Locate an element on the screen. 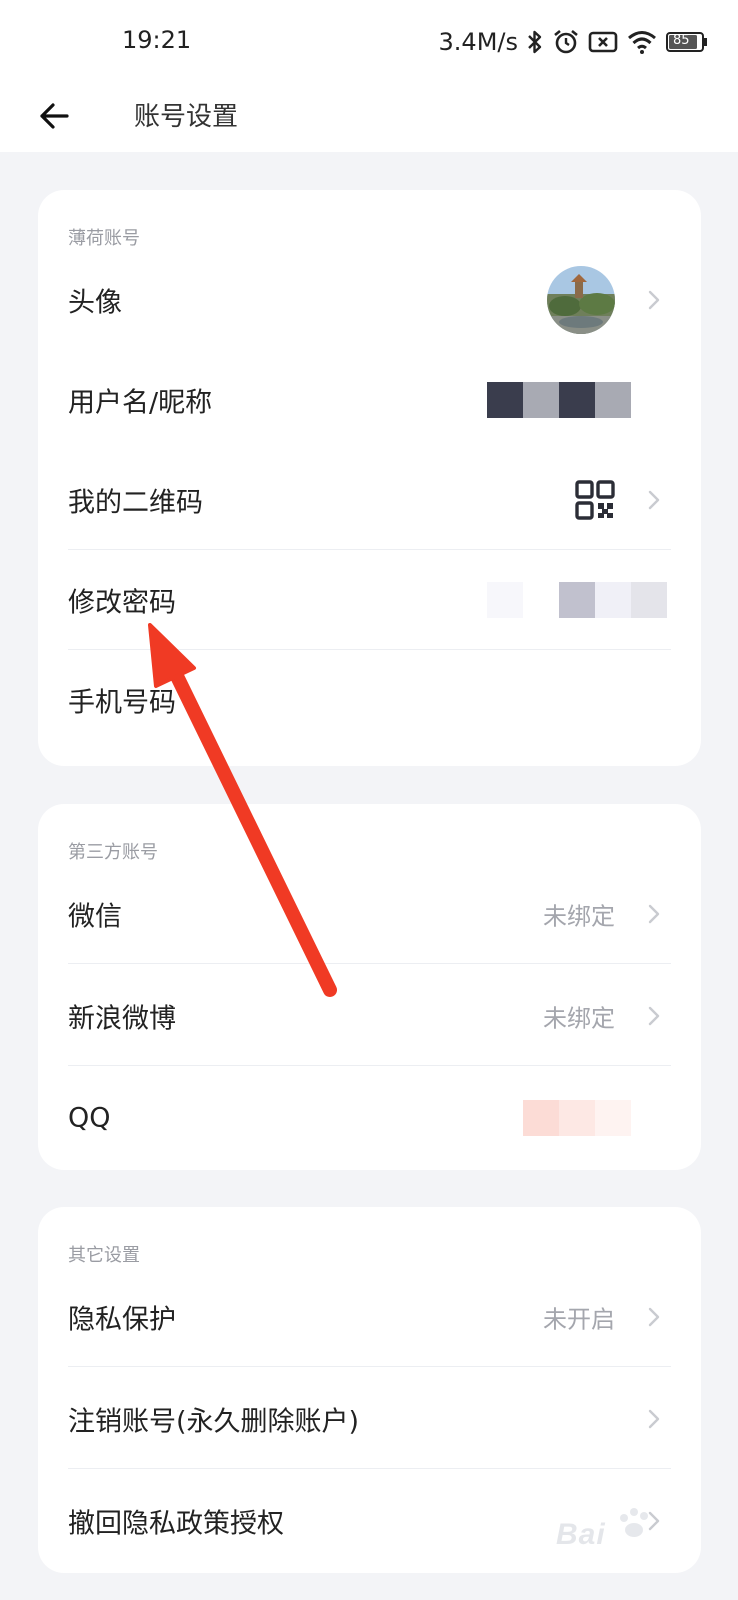 The height and width of the screenshot is (1600, 738). row-label: 新浪微博 is located at coordinates (122, 1019).